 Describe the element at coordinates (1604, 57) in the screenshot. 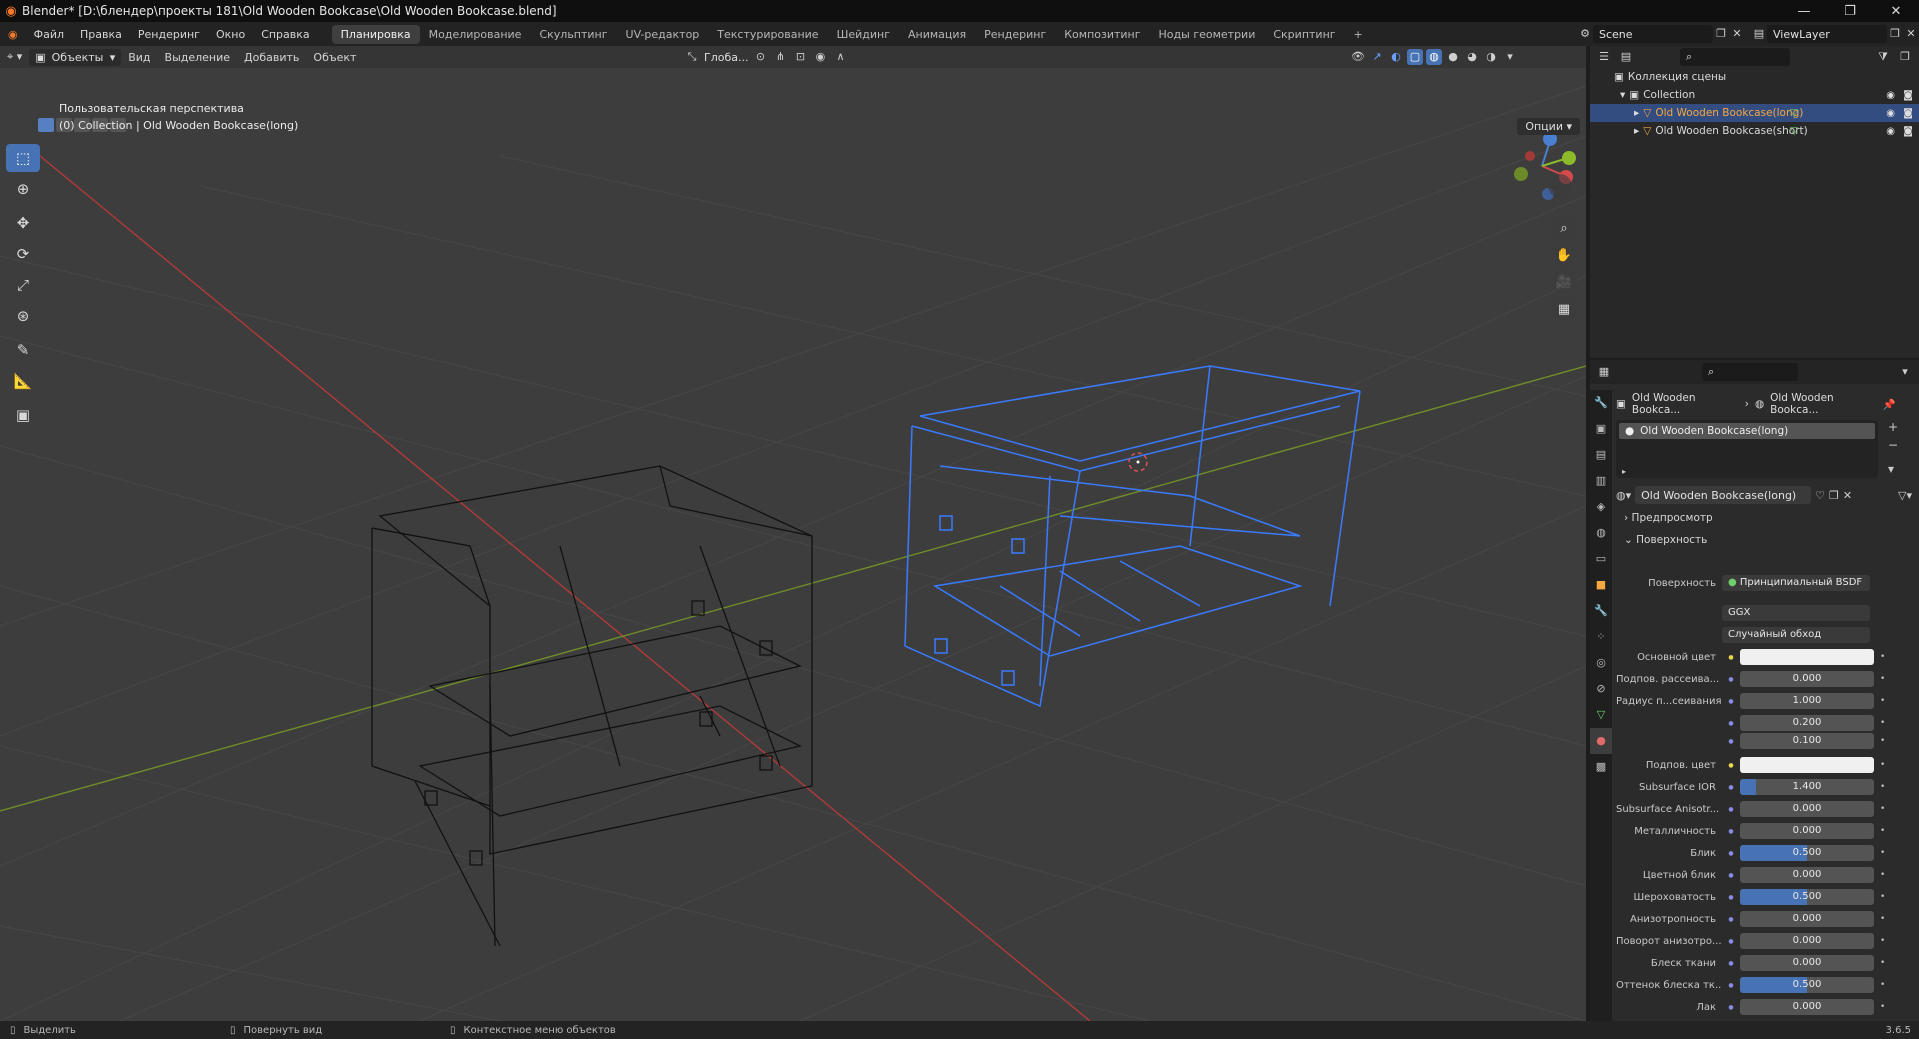

I see `outliner-editor-icon: ☰` at that location.